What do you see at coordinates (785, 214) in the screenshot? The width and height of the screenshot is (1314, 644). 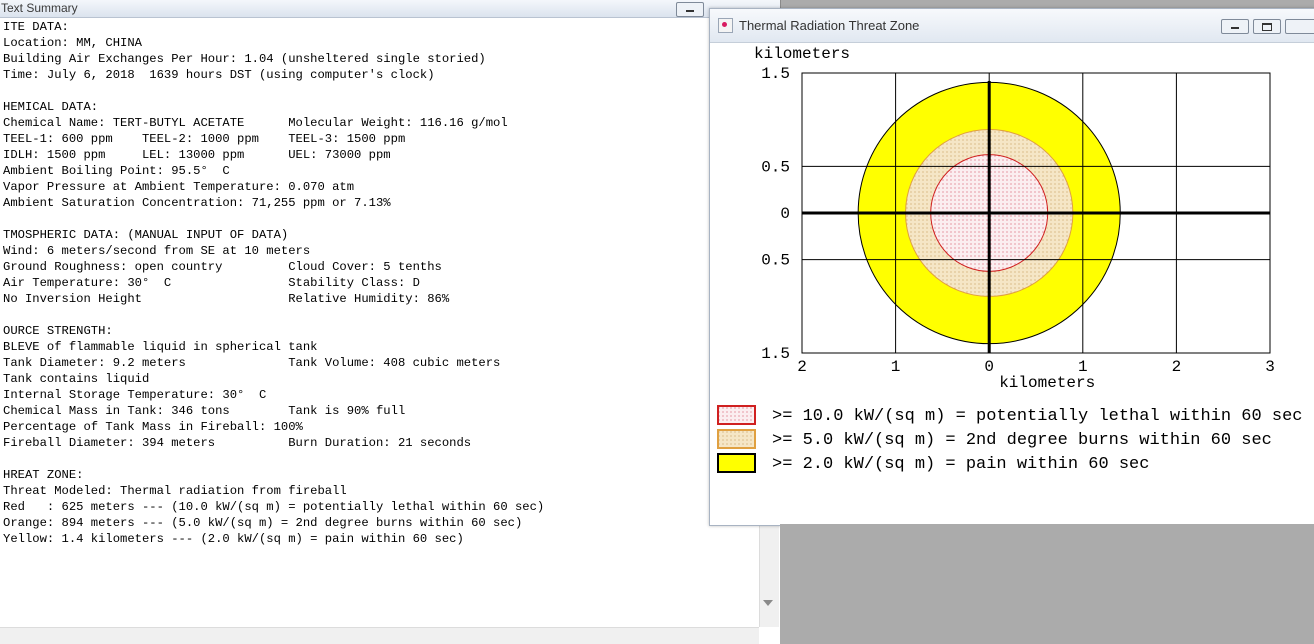 I see `y-tick-label: 0` at bounding box center [785, 214].